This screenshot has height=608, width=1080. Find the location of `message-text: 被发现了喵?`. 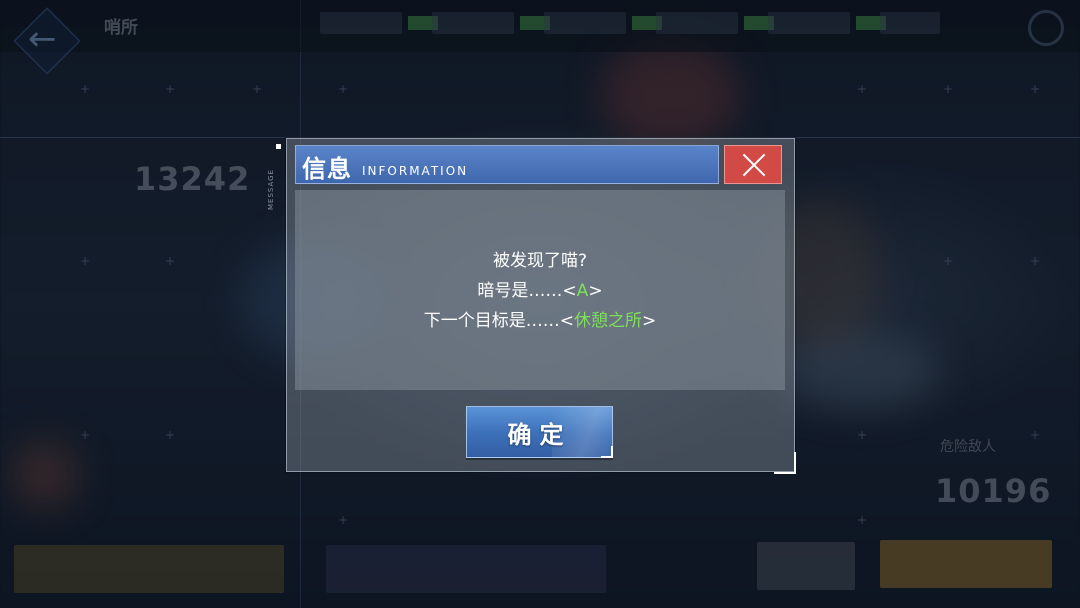

message-text: 被发现了喵? is located at coordinates (540, 261).